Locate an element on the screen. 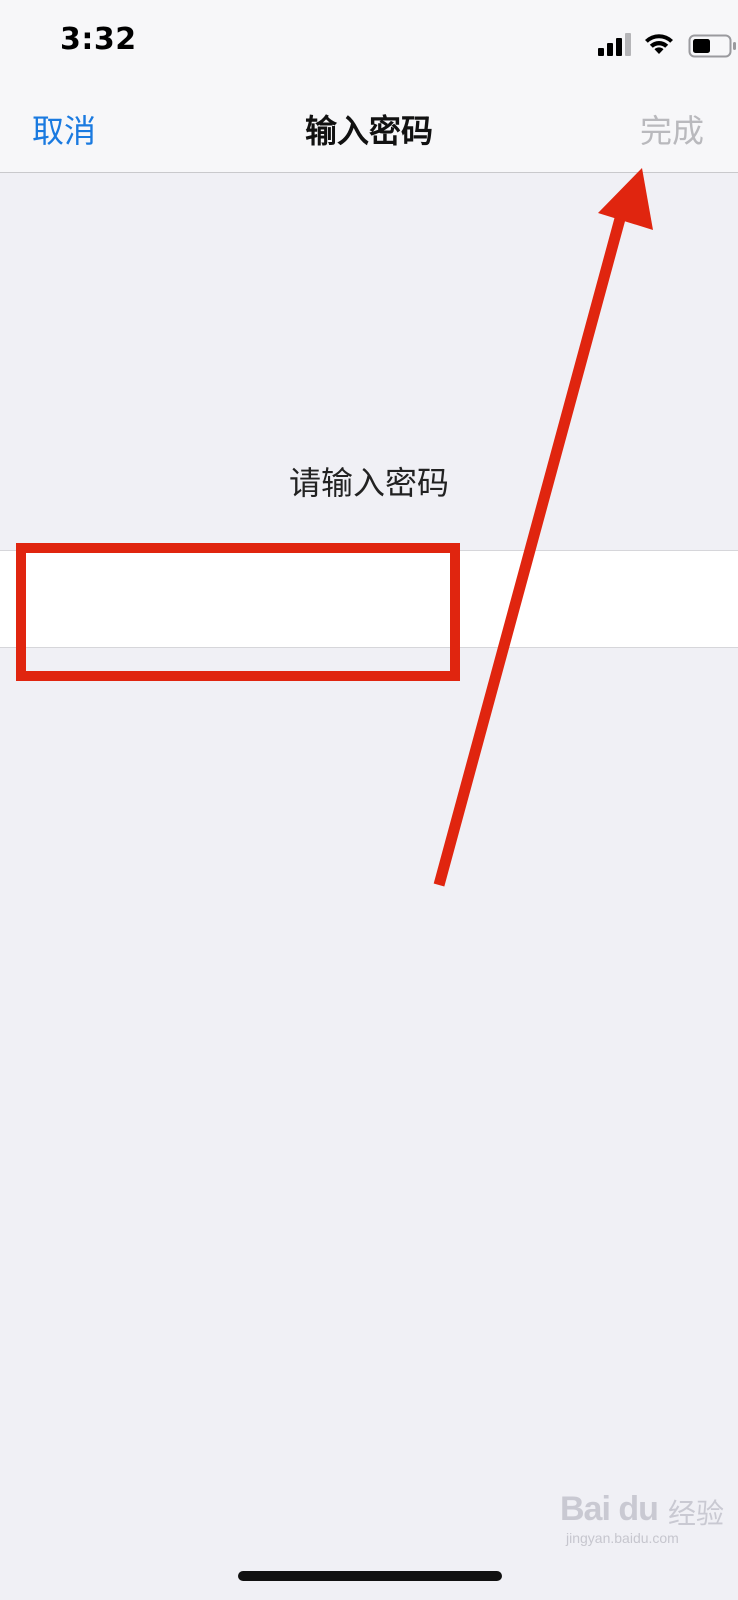 Image resolution: width=738 pixels, height=1600 pixels. done-button: 完成 is located at coordinates (672, 129).